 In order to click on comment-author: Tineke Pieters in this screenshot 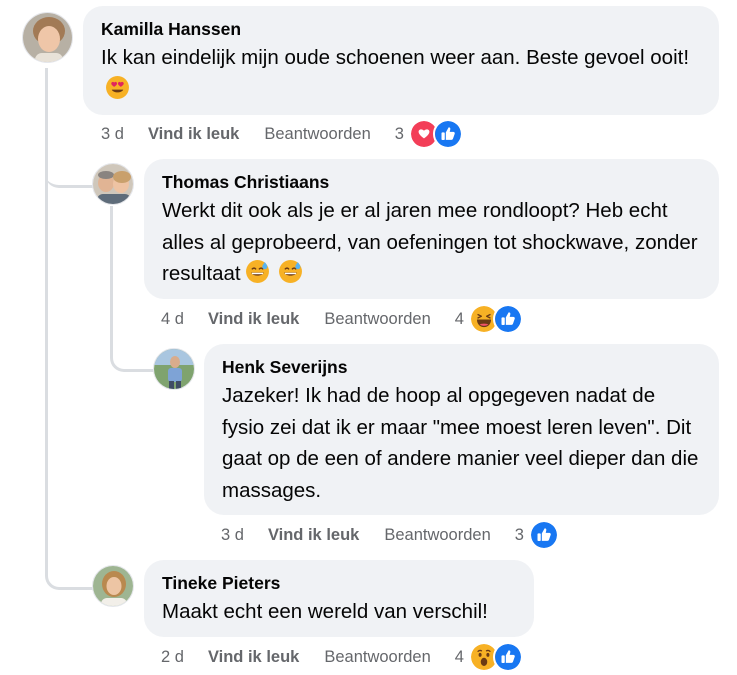, I will do `click(339, 583)`.